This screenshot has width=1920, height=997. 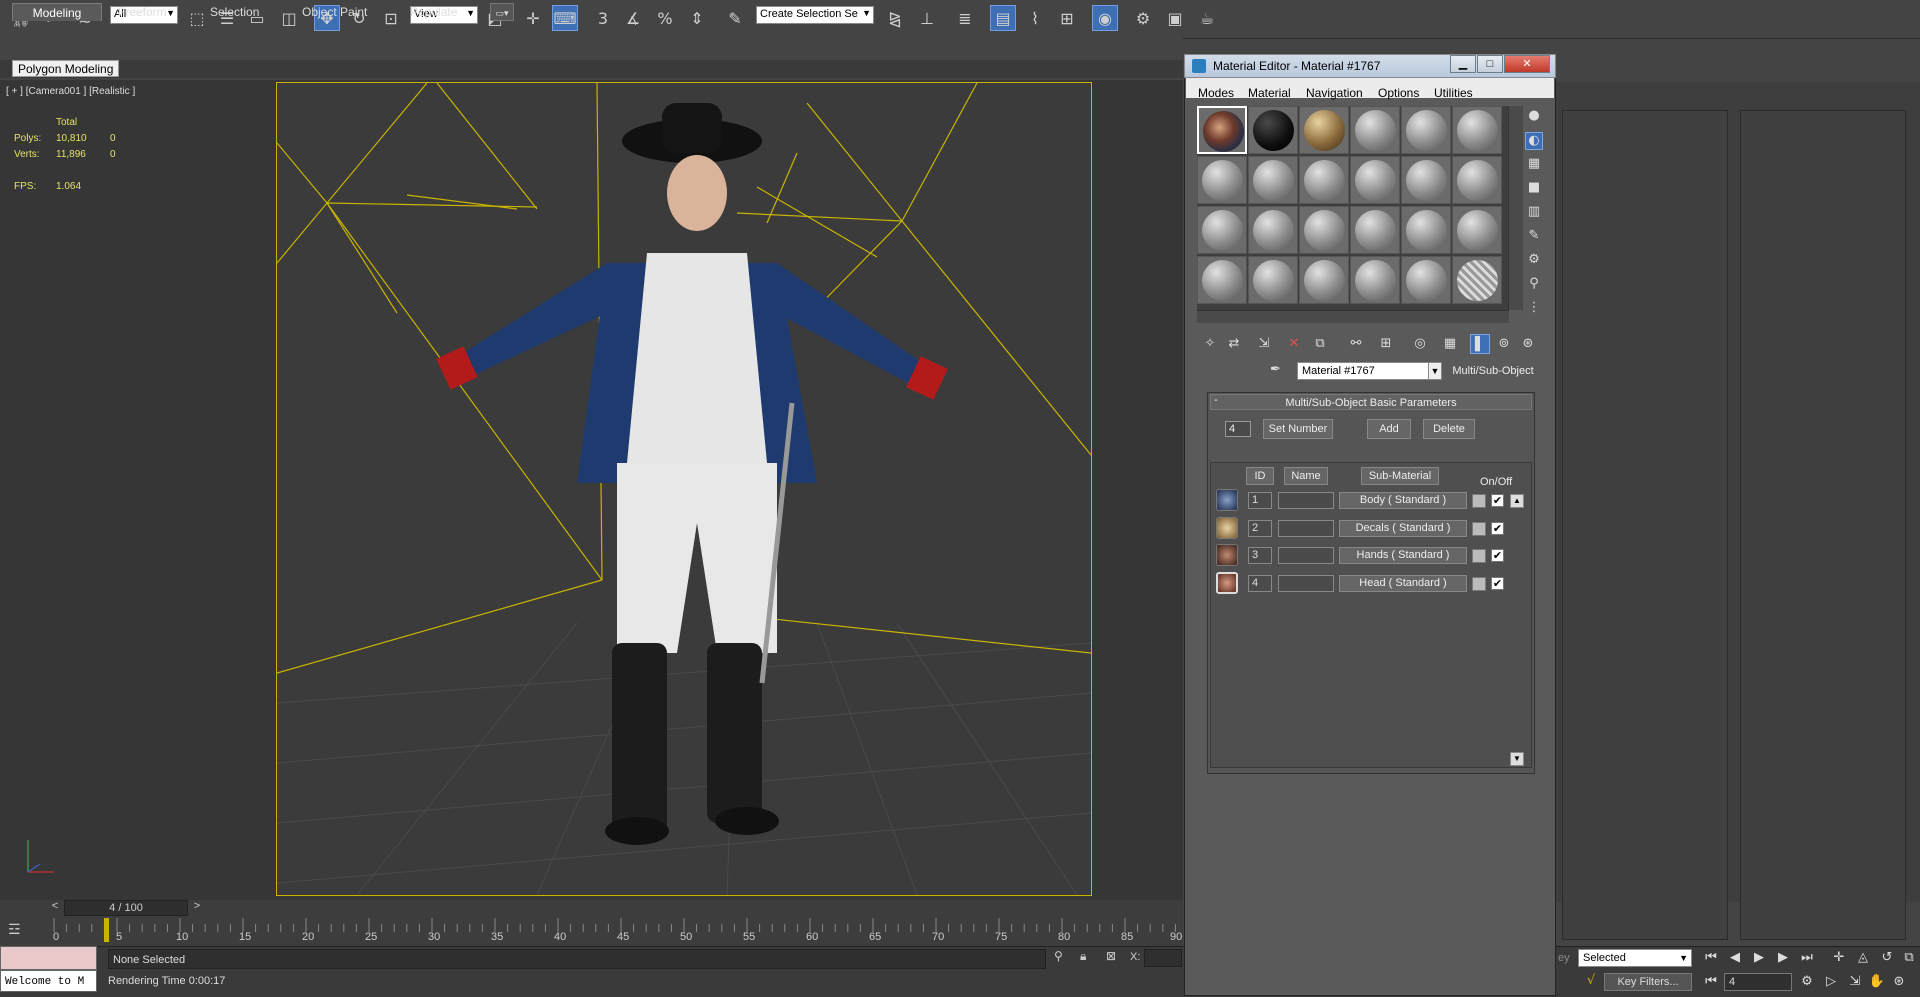 I want to click on prev-key-icon: ◀, so click(x=1735, y=958).